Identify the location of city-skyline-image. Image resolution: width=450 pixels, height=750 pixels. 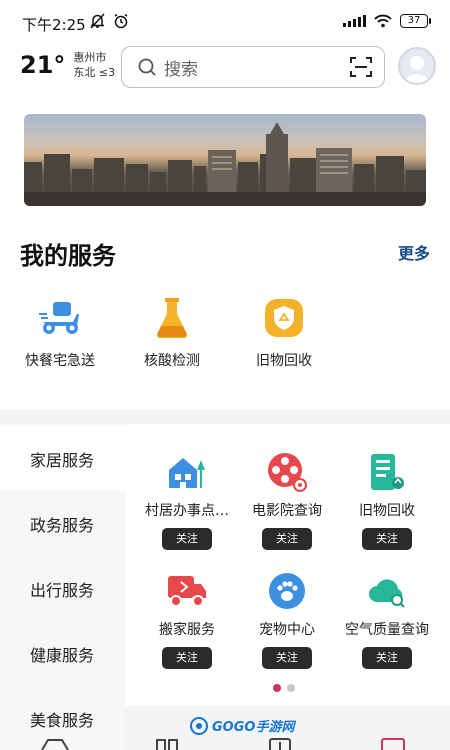
(225, 164).